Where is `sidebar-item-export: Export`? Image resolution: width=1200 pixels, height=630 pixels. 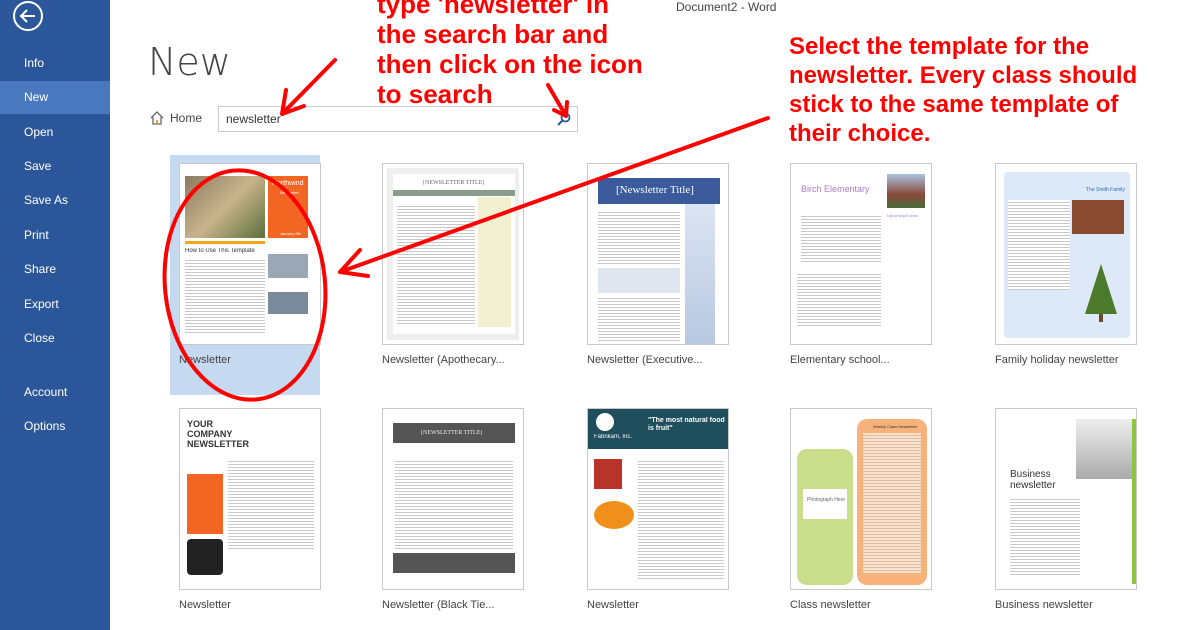
sidebar-item-export: Export is located at coordinates (55, 304).